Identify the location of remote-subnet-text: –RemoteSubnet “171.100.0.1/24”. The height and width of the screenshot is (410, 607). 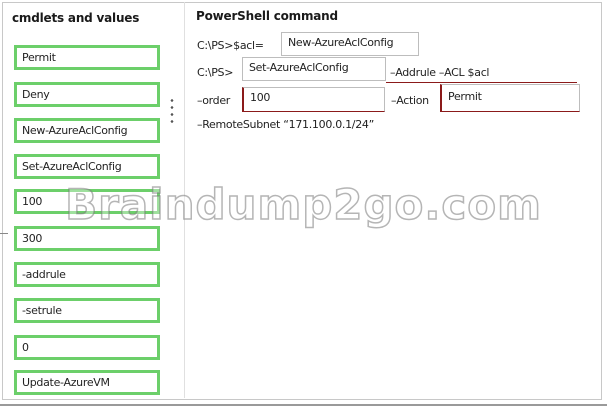
(286, 124).